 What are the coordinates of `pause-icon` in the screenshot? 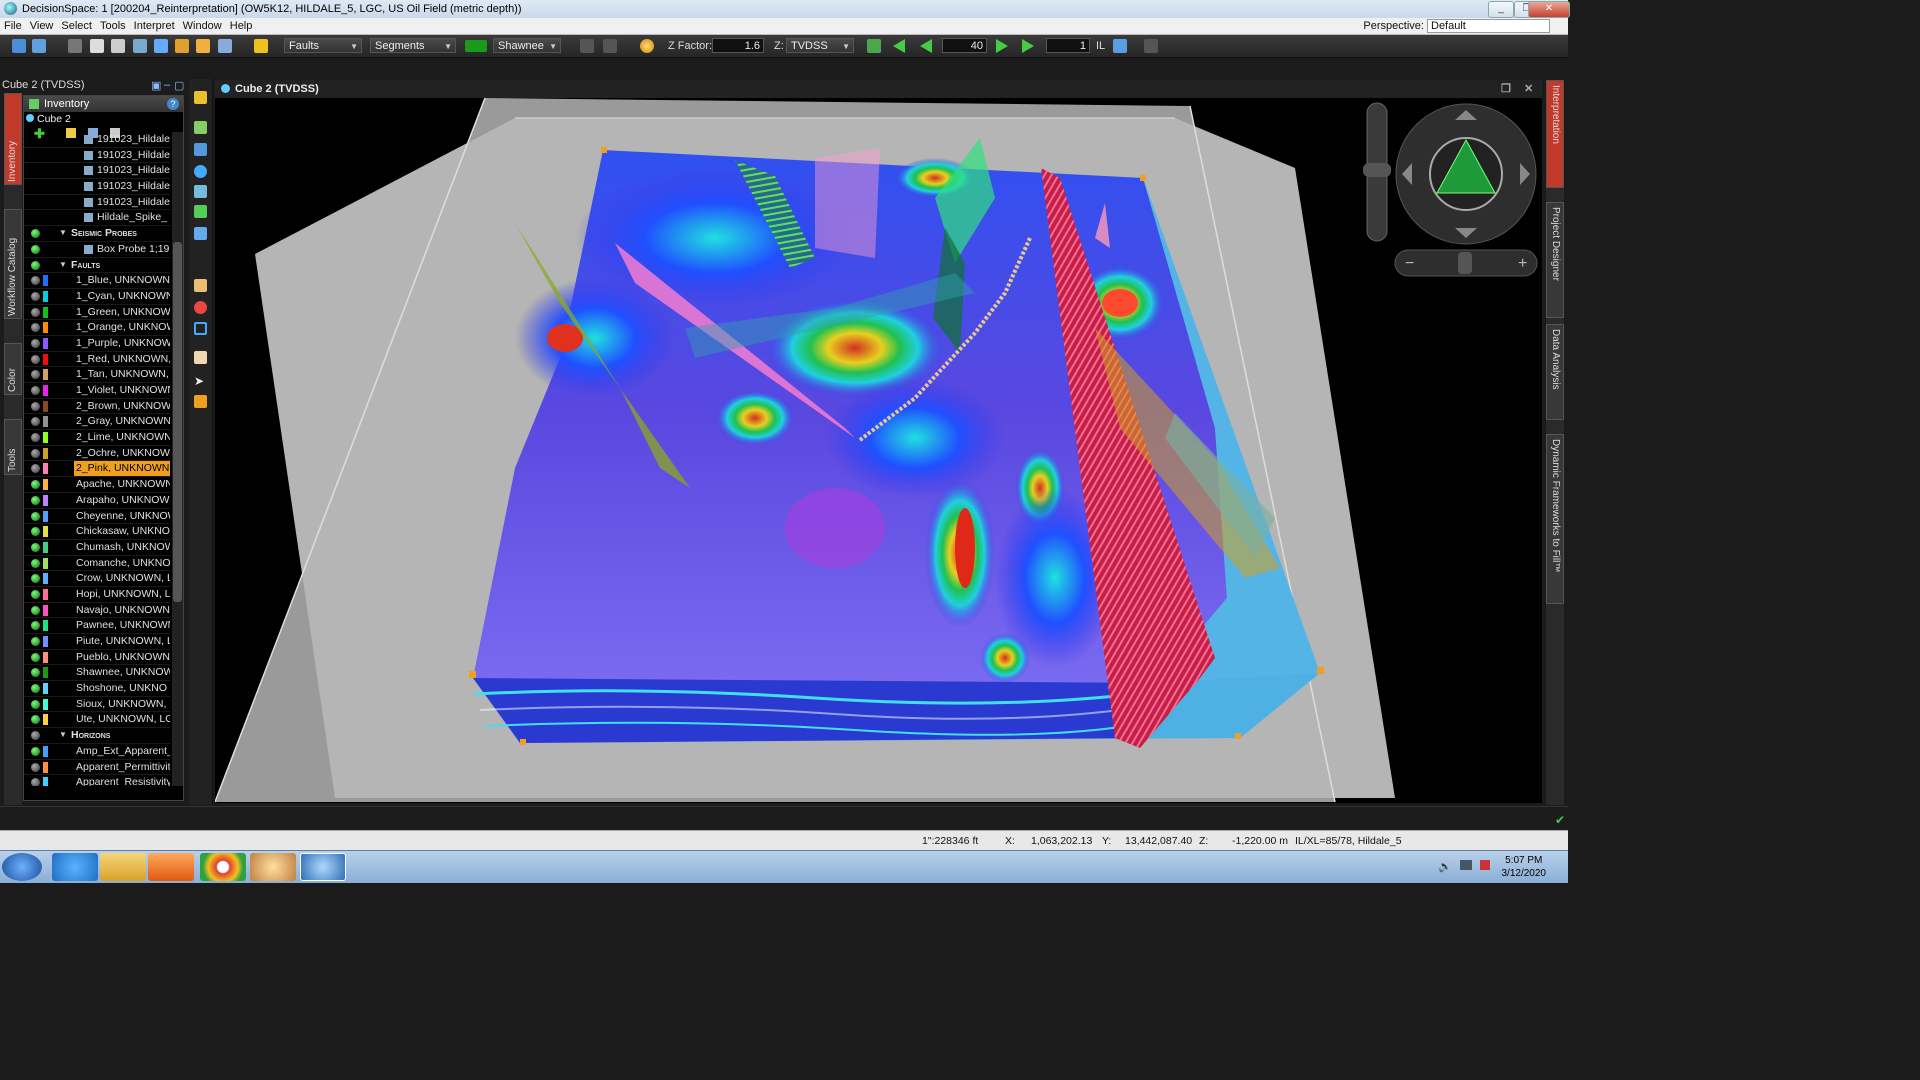 It's located at (1151, 46).